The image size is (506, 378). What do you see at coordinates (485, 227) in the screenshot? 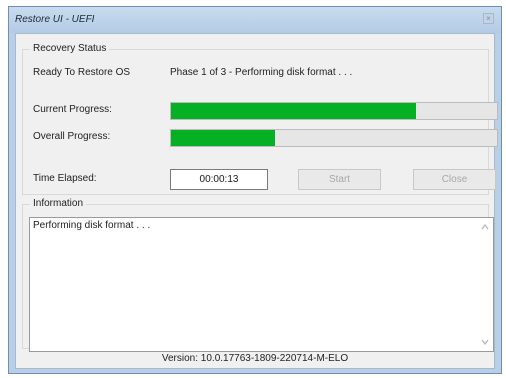
I see `chevron-up-icon` at bounding box center [485, 227].